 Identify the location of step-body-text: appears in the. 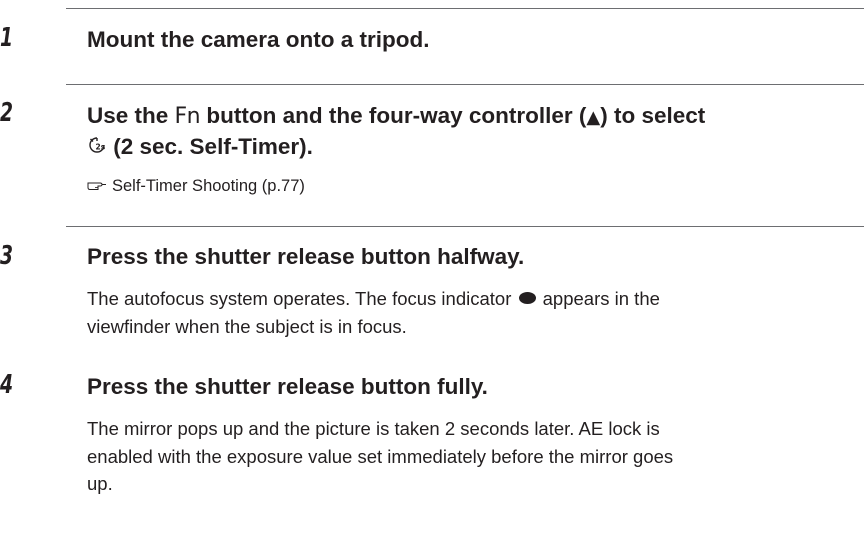
(598, 298).